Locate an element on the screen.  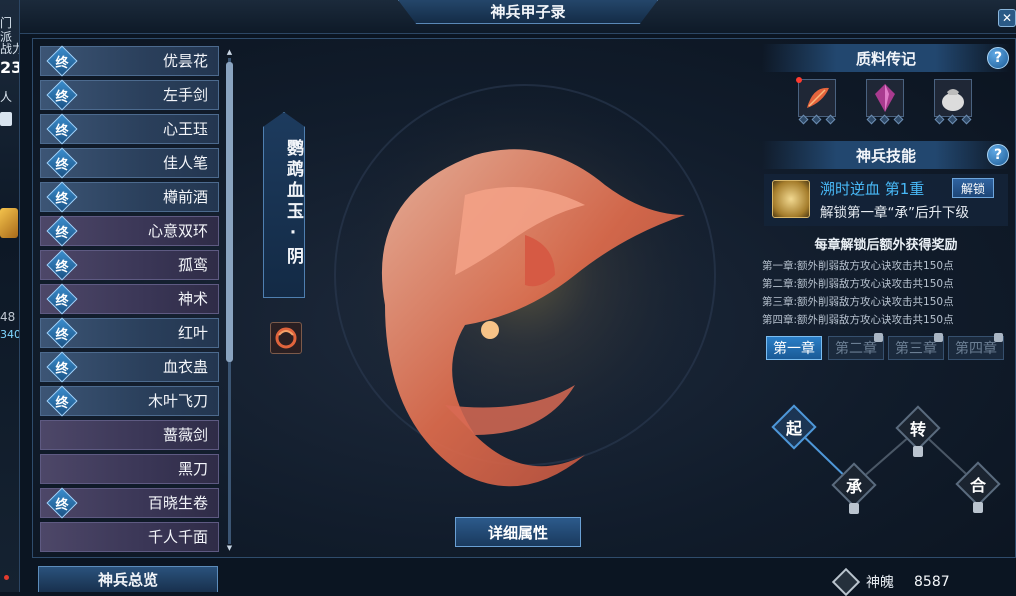
weapon-list-item: 终 血衣蛊 is located at coordinates (129, 367).